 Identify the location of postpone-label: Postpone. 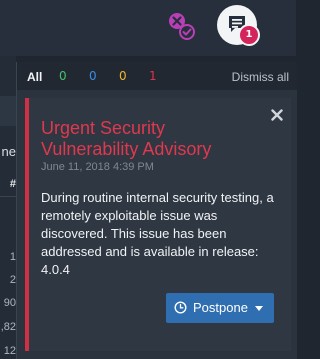
(220, 307).